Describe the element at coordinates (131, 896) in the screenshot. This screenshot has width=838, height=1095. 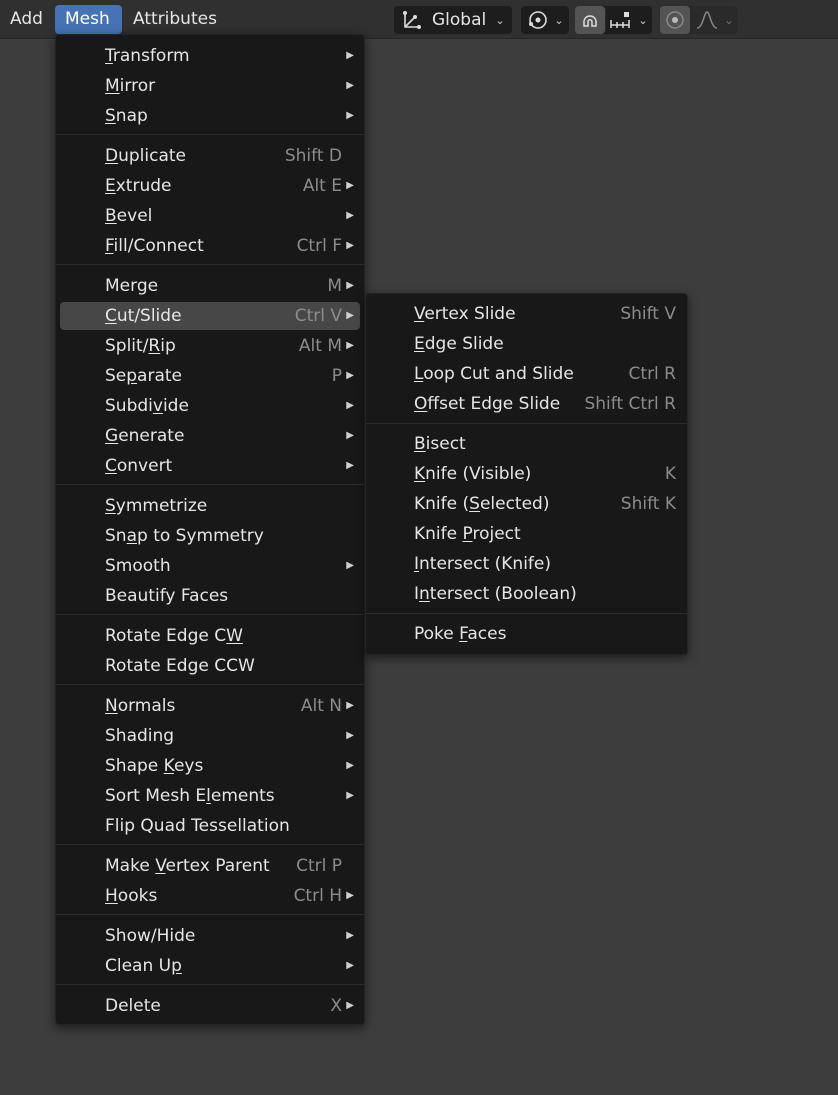
I see `menu-item-label: Hooks` at that location.